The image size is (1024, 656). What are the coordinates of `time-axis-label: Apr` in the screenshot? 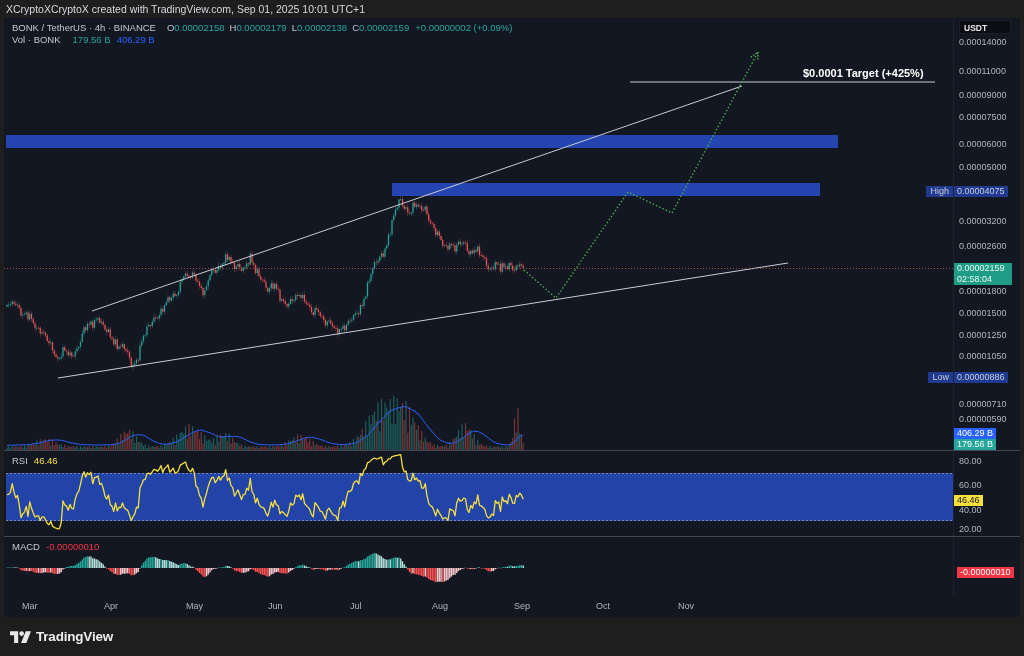 It's located at (111, 606).